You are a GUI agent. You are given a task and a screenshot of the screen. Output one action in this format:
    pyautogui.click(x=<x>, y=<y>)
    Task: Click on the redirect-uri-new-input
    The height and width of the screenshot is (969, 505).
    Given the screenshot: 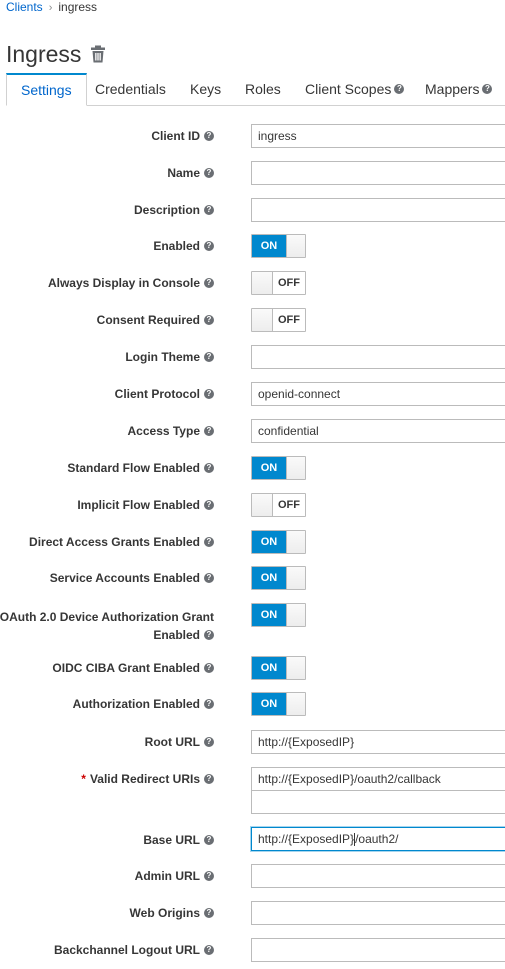 What is the action you would take?
    pyautogui.click(x=378, y=802)
    